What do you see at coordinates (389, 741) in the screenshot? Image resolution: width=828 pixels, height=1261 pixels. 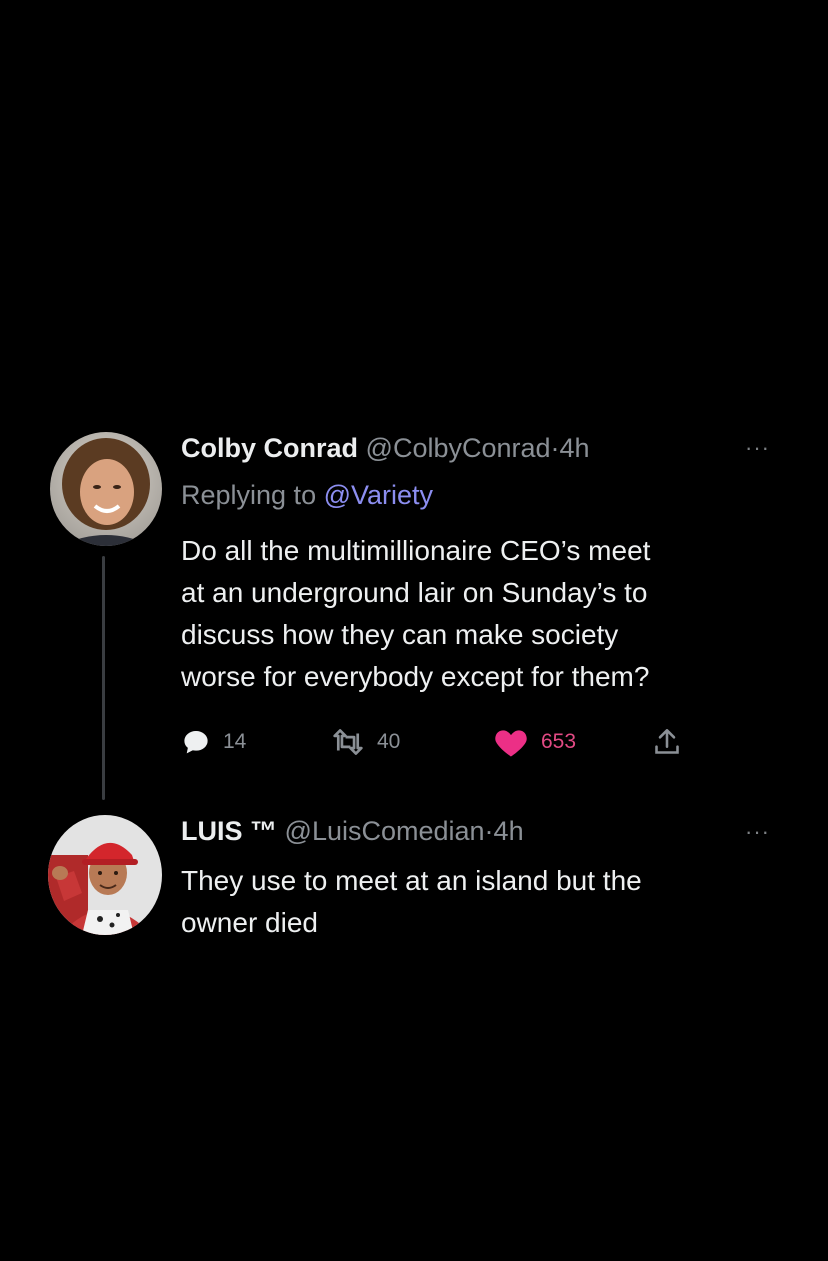 I see `retweet-count: 40` at bounding box center [389, 741].